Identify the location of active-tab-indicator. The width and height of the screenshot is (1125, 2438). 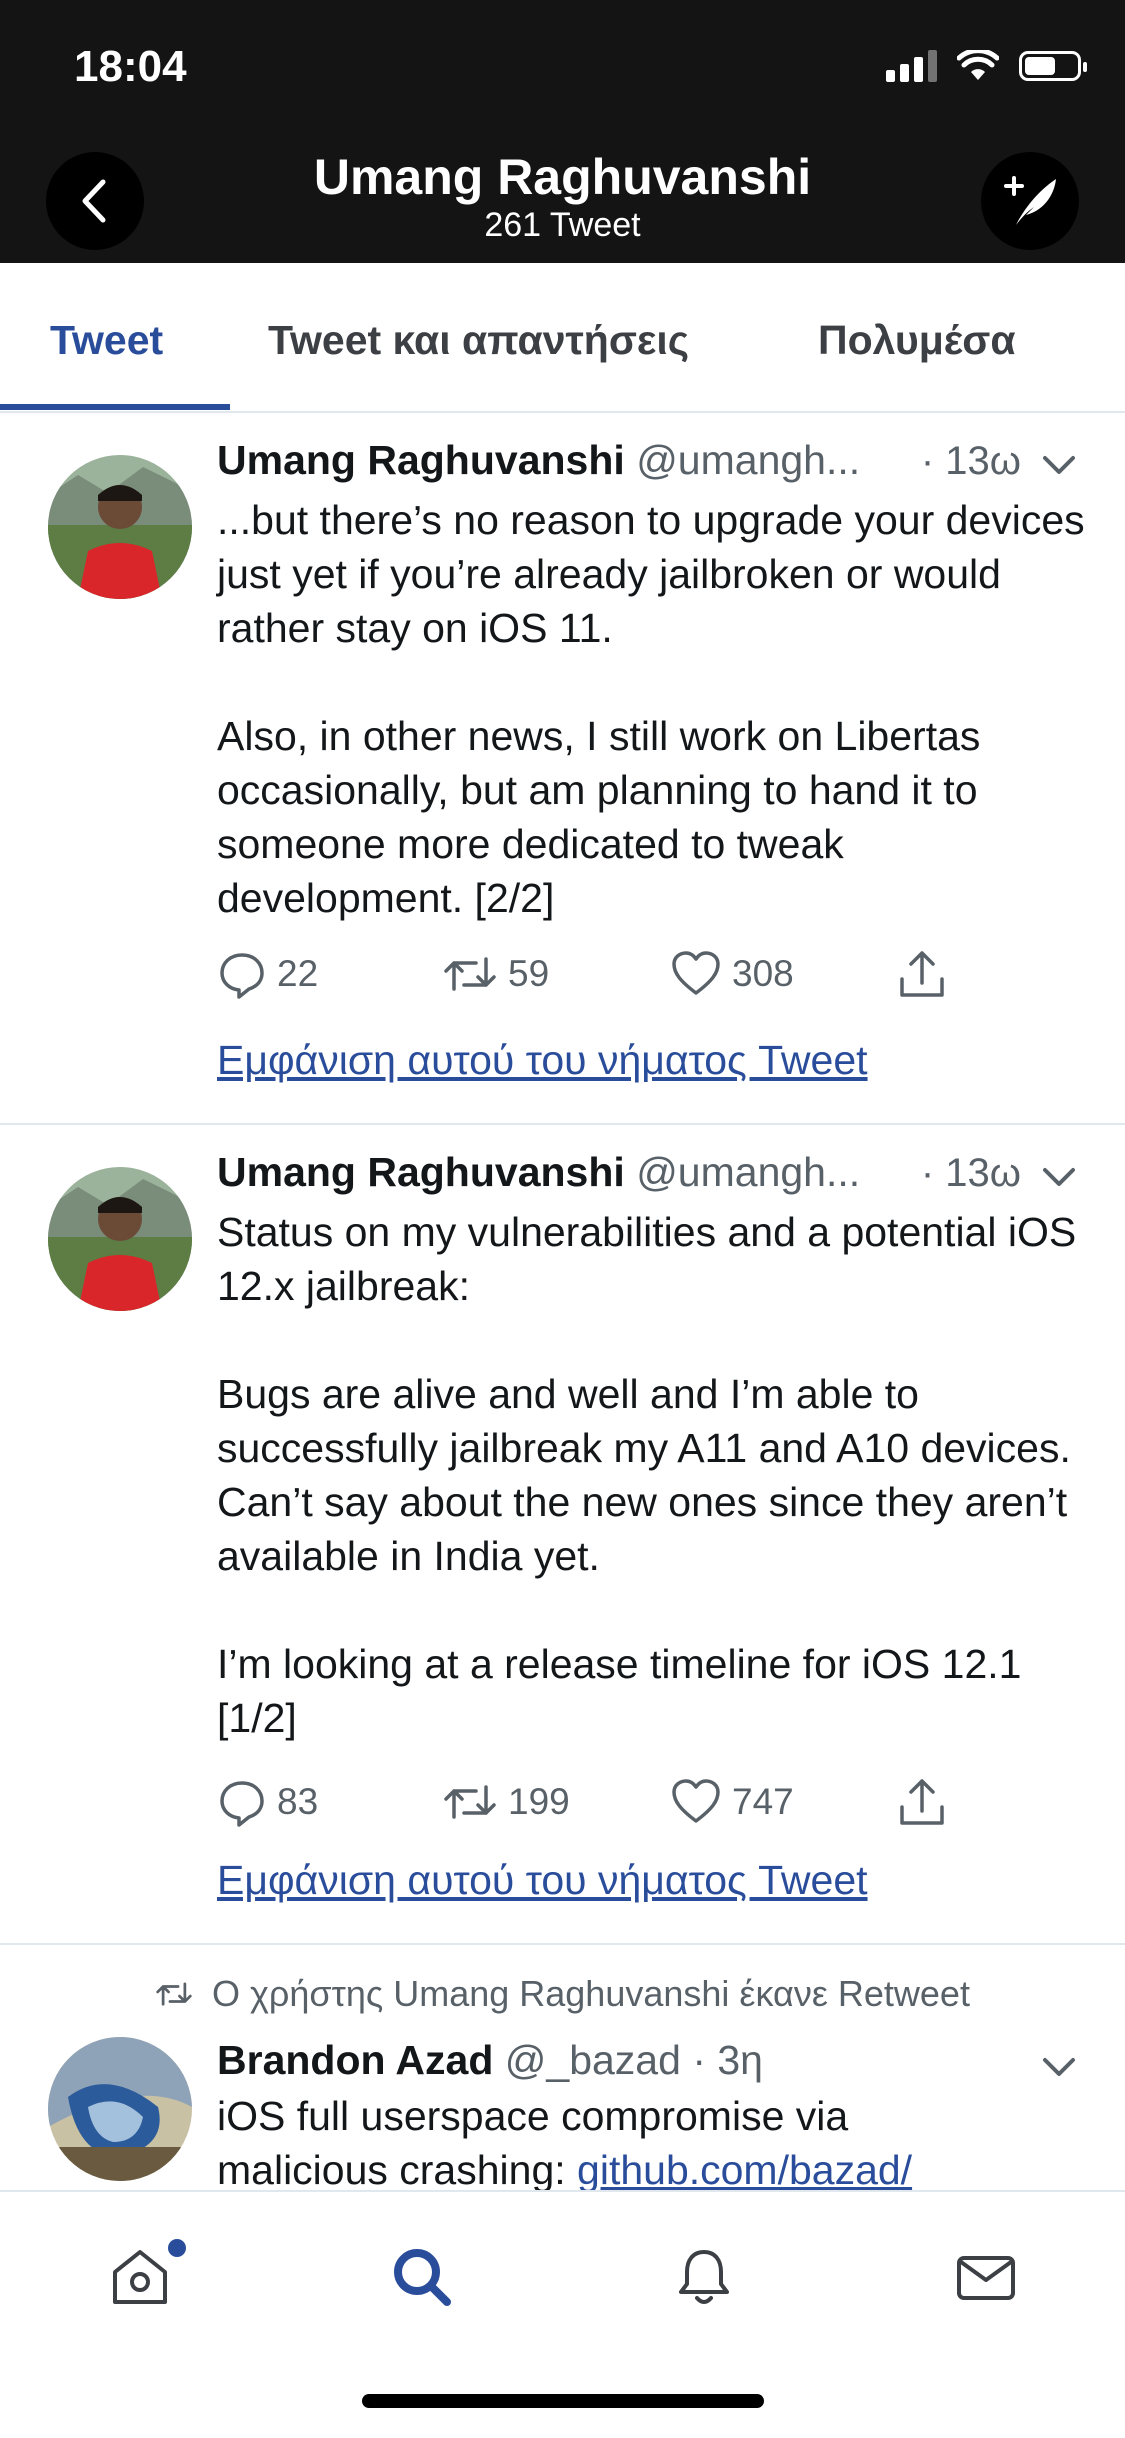
(115, 407).